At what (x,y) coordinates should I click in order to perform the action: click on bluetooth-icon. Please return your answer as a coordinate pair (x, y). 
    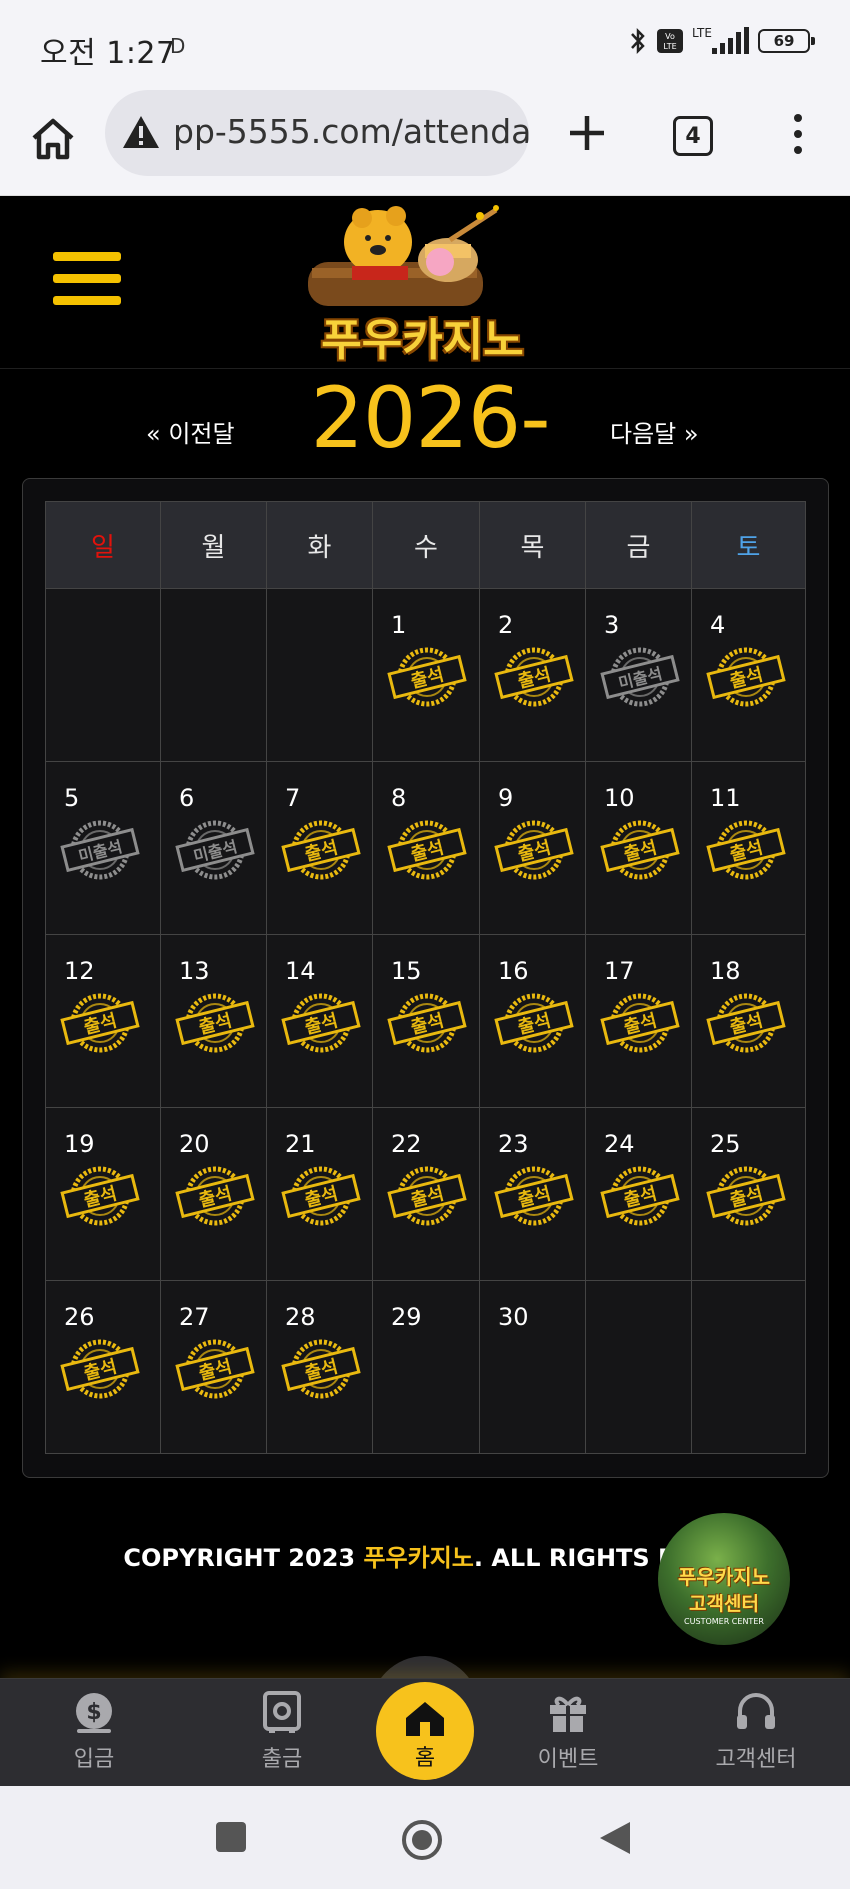
    Looking at the image, I should click on (638, 41).